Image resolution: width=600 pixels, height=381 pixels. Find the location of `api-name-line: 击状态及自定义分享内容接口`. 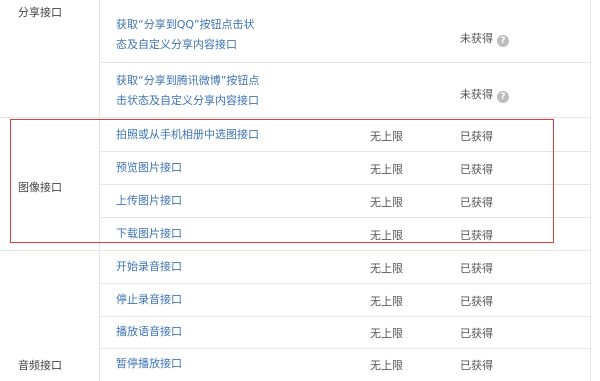

api-name-line: 击状态及自定义分享内容接口 is located at coordinates (187, 100).